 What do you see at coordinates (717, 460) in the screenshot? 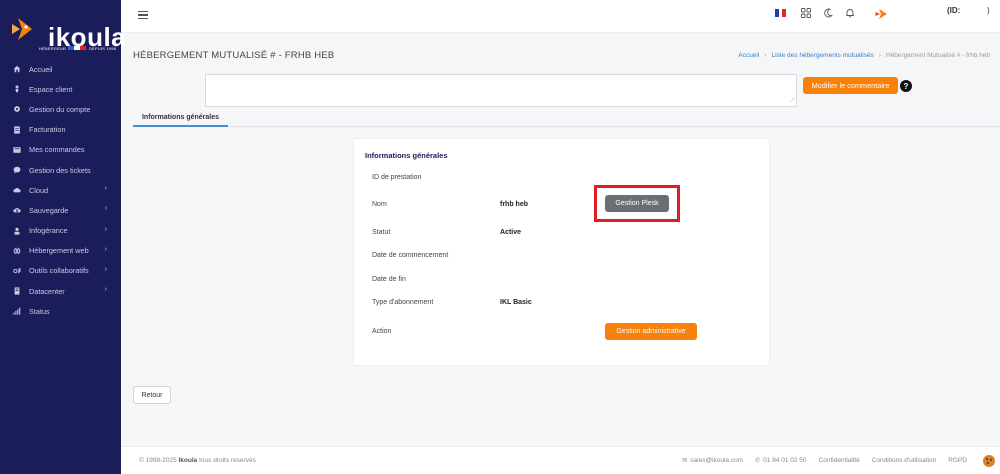
I see `footer-email: sales@ikoula.com` at bounding box center [717, 460].